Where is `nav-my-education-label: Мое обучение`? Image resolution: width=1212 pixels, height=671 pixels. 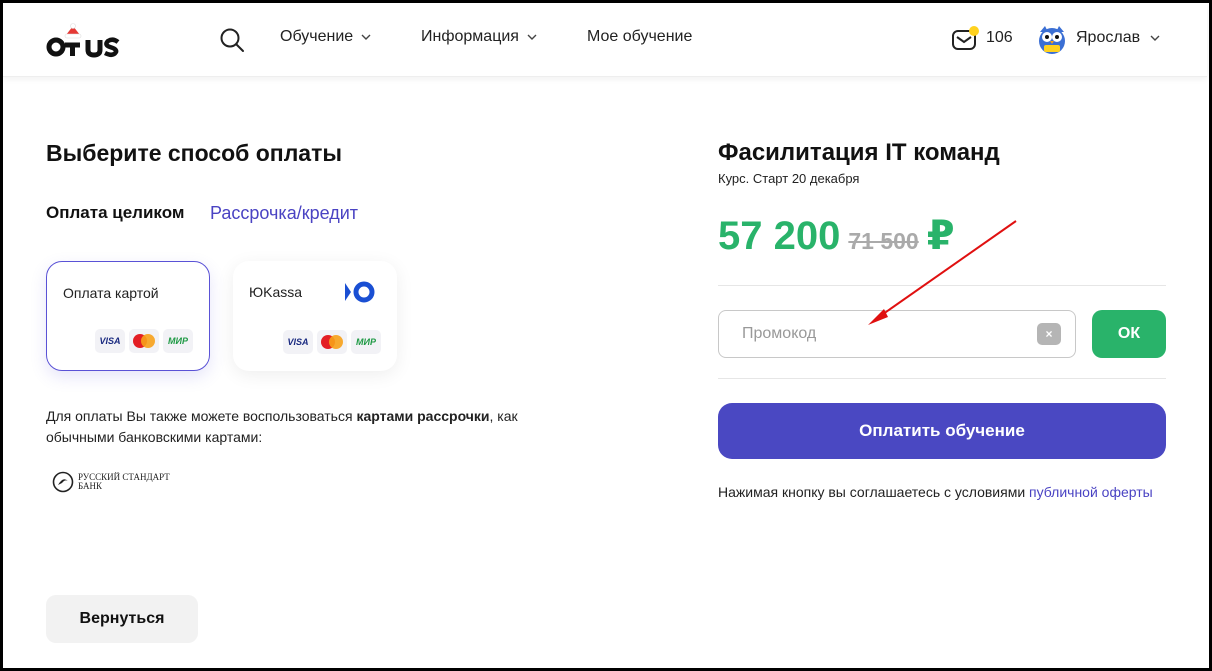 nav-my-education-label: Мое обучение is located at coordinates (640, 36).